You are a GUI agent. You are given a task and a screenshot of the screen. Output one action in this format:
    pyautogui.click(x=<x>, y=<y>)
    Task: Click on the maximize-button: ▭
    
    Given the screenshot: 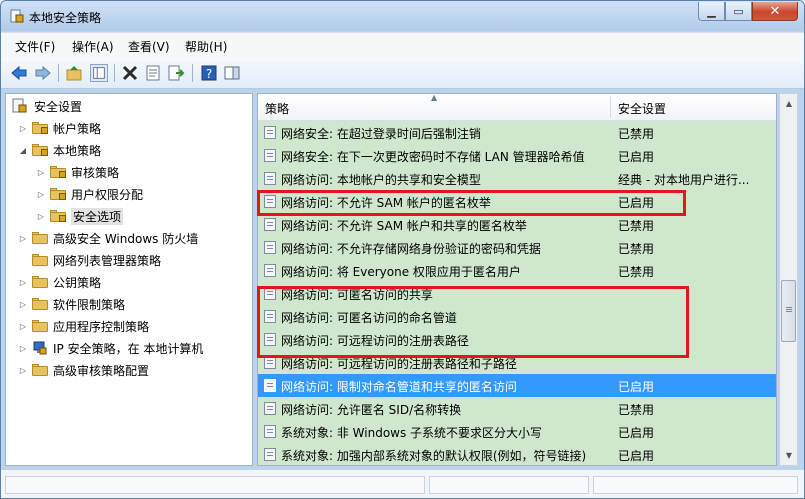 What is the action you would take?
    pyautogui.click(x=738, y=11)
    